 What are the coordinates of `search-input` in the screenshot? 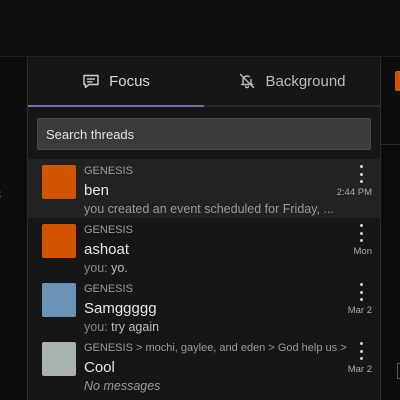 It's located at (204, 134).